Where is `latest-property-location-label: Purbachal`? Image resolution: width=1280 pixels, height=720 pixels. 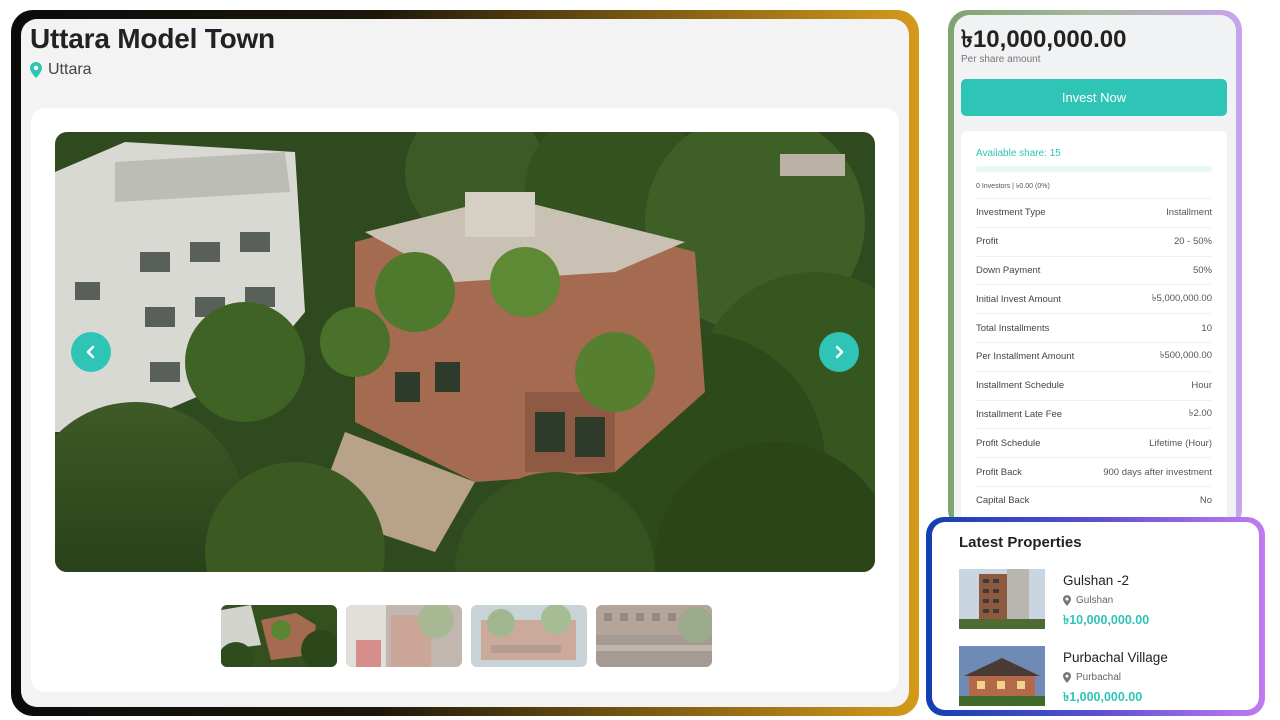 latest-property-location-label: Purbachal is located at coordinates (1099, 677).